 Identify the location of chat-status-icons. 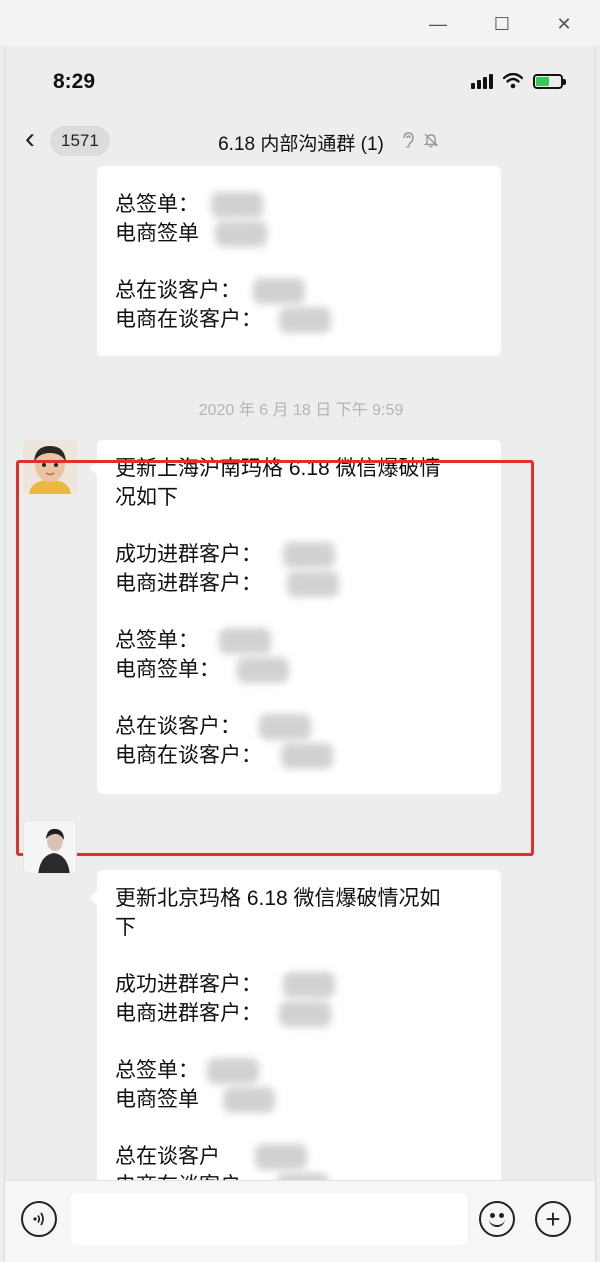
(420, 142).